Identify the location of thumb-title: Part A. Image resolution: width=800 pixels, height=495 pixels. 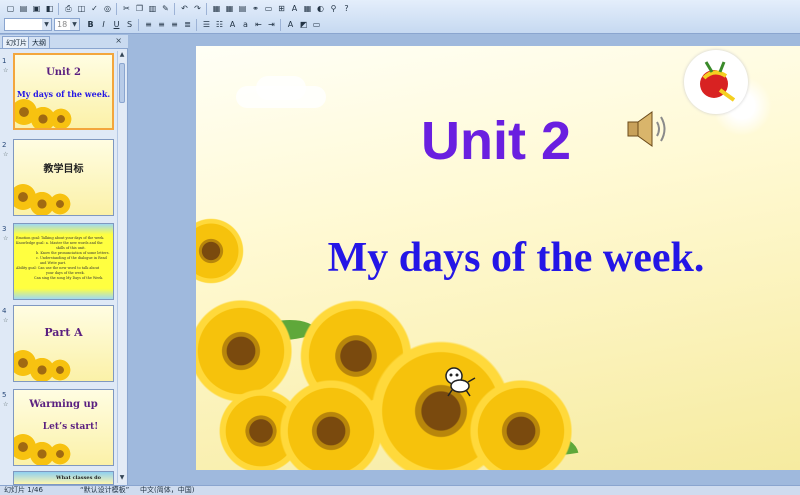
(63, 332).